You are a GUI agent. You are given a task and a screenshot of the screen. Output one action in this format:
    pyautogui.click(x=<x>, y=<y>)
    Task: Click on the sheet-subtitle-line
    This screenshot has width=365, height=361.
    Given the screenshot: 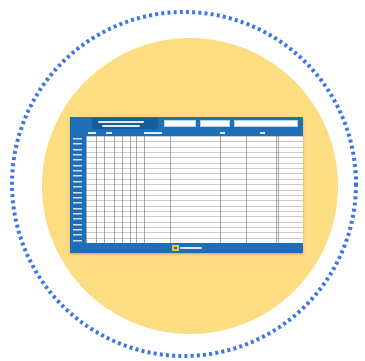 What is the action you would take?
    pyautogui.click(x=121, y=126)
    